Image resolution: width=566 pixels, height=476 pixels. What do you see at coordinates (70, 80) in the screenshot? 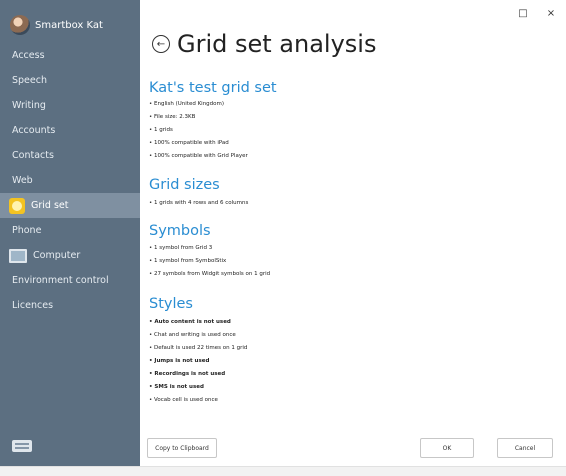
I see `sidebar-item-speech: Speech` at bounding box center [70, 80].